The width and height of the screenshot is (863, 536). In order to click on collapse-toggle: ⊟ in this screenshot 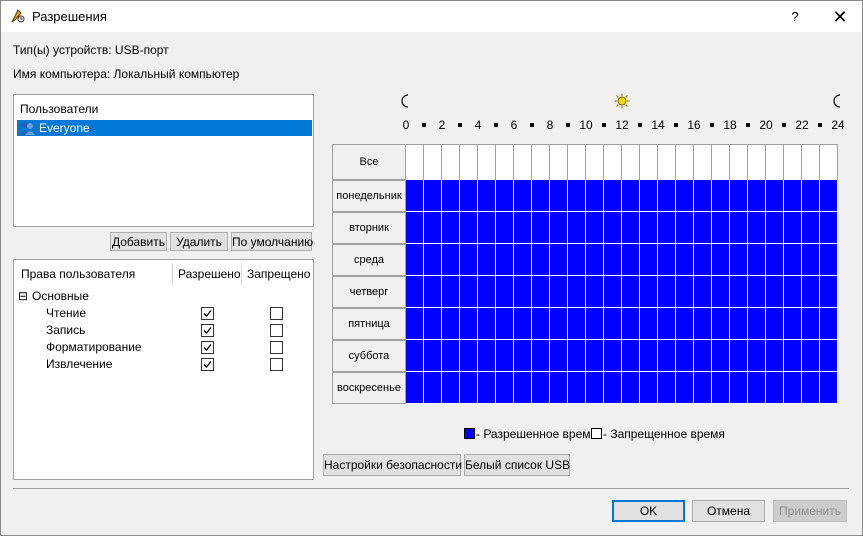, I will do `click(23, 296)`.